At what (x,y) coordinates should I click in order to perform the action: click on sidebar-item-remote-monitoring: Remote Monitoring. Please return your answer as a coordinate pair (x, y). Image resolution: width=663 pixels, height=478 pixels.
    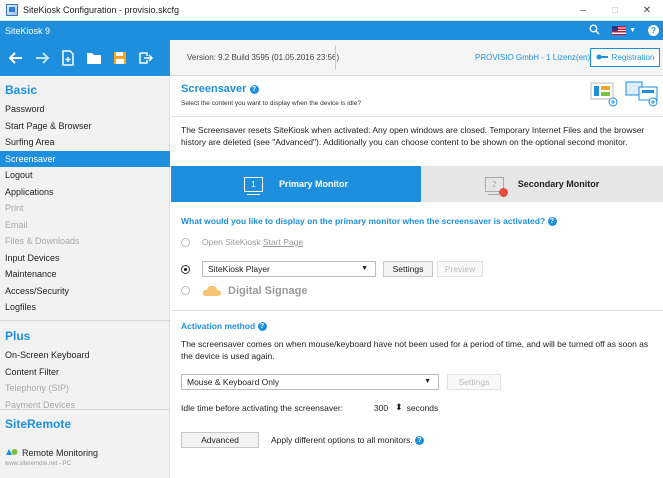
    Looking at the image, I should click on (51, 452).